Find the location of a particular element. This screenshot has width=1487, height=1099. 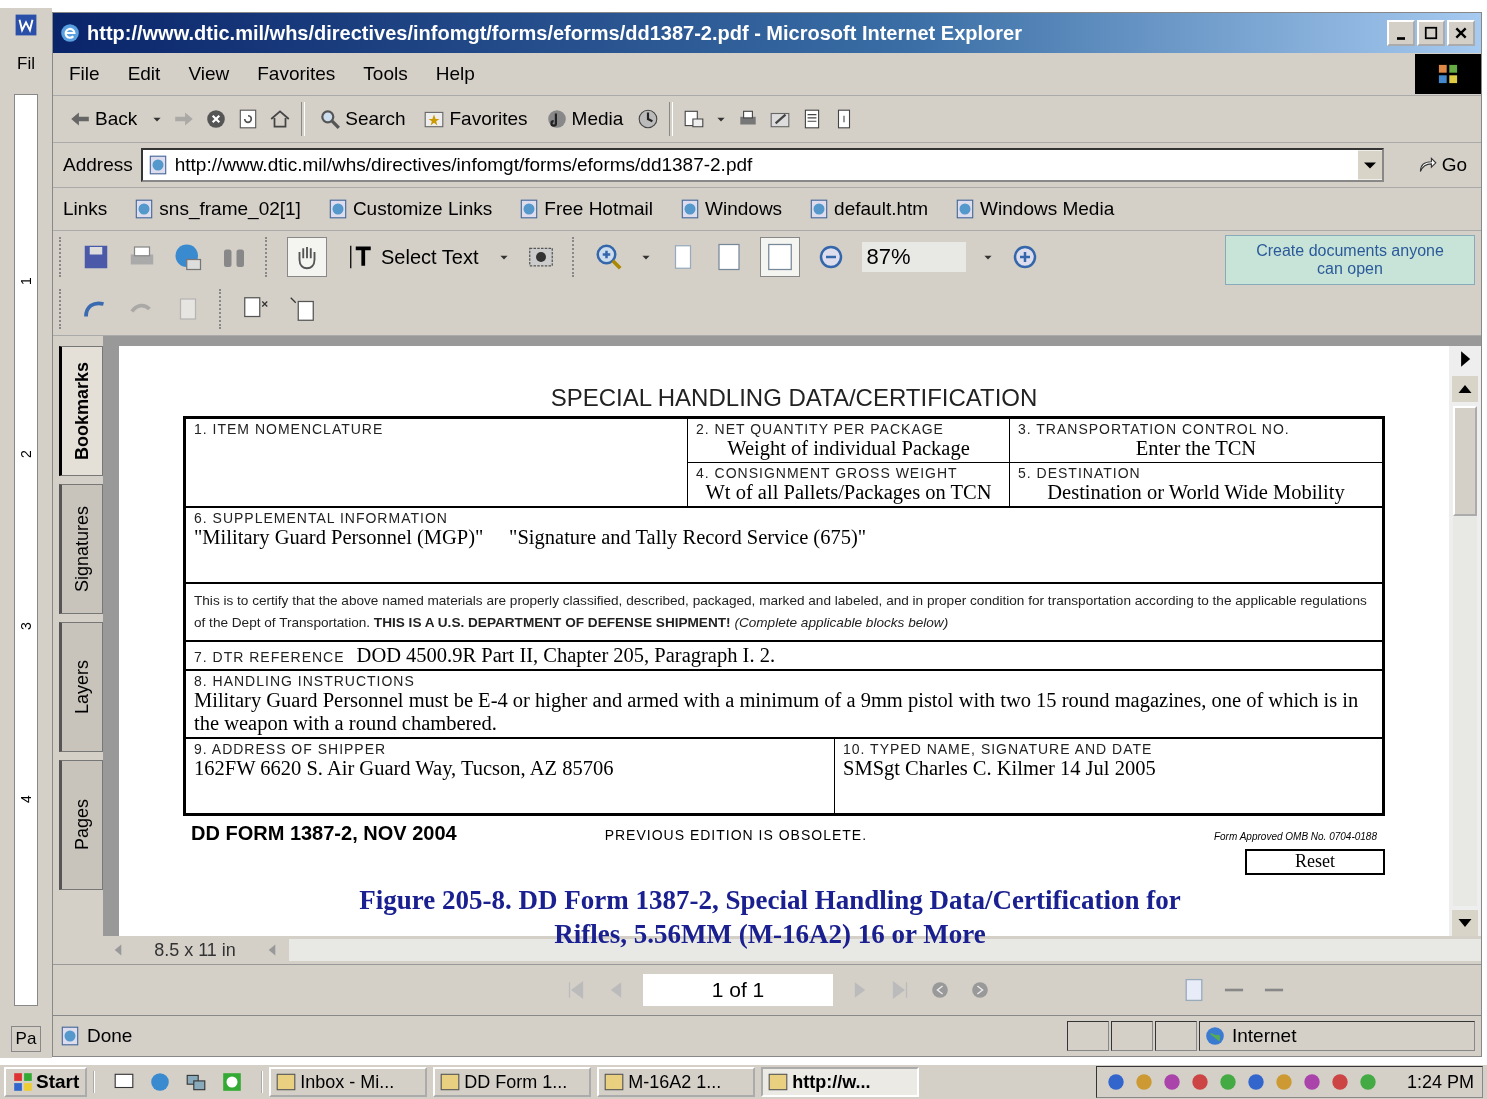

form-cell: 3. TRANSPORTATION CONTROL NO. Enter the TCN is located at coordinates (1196, 440).